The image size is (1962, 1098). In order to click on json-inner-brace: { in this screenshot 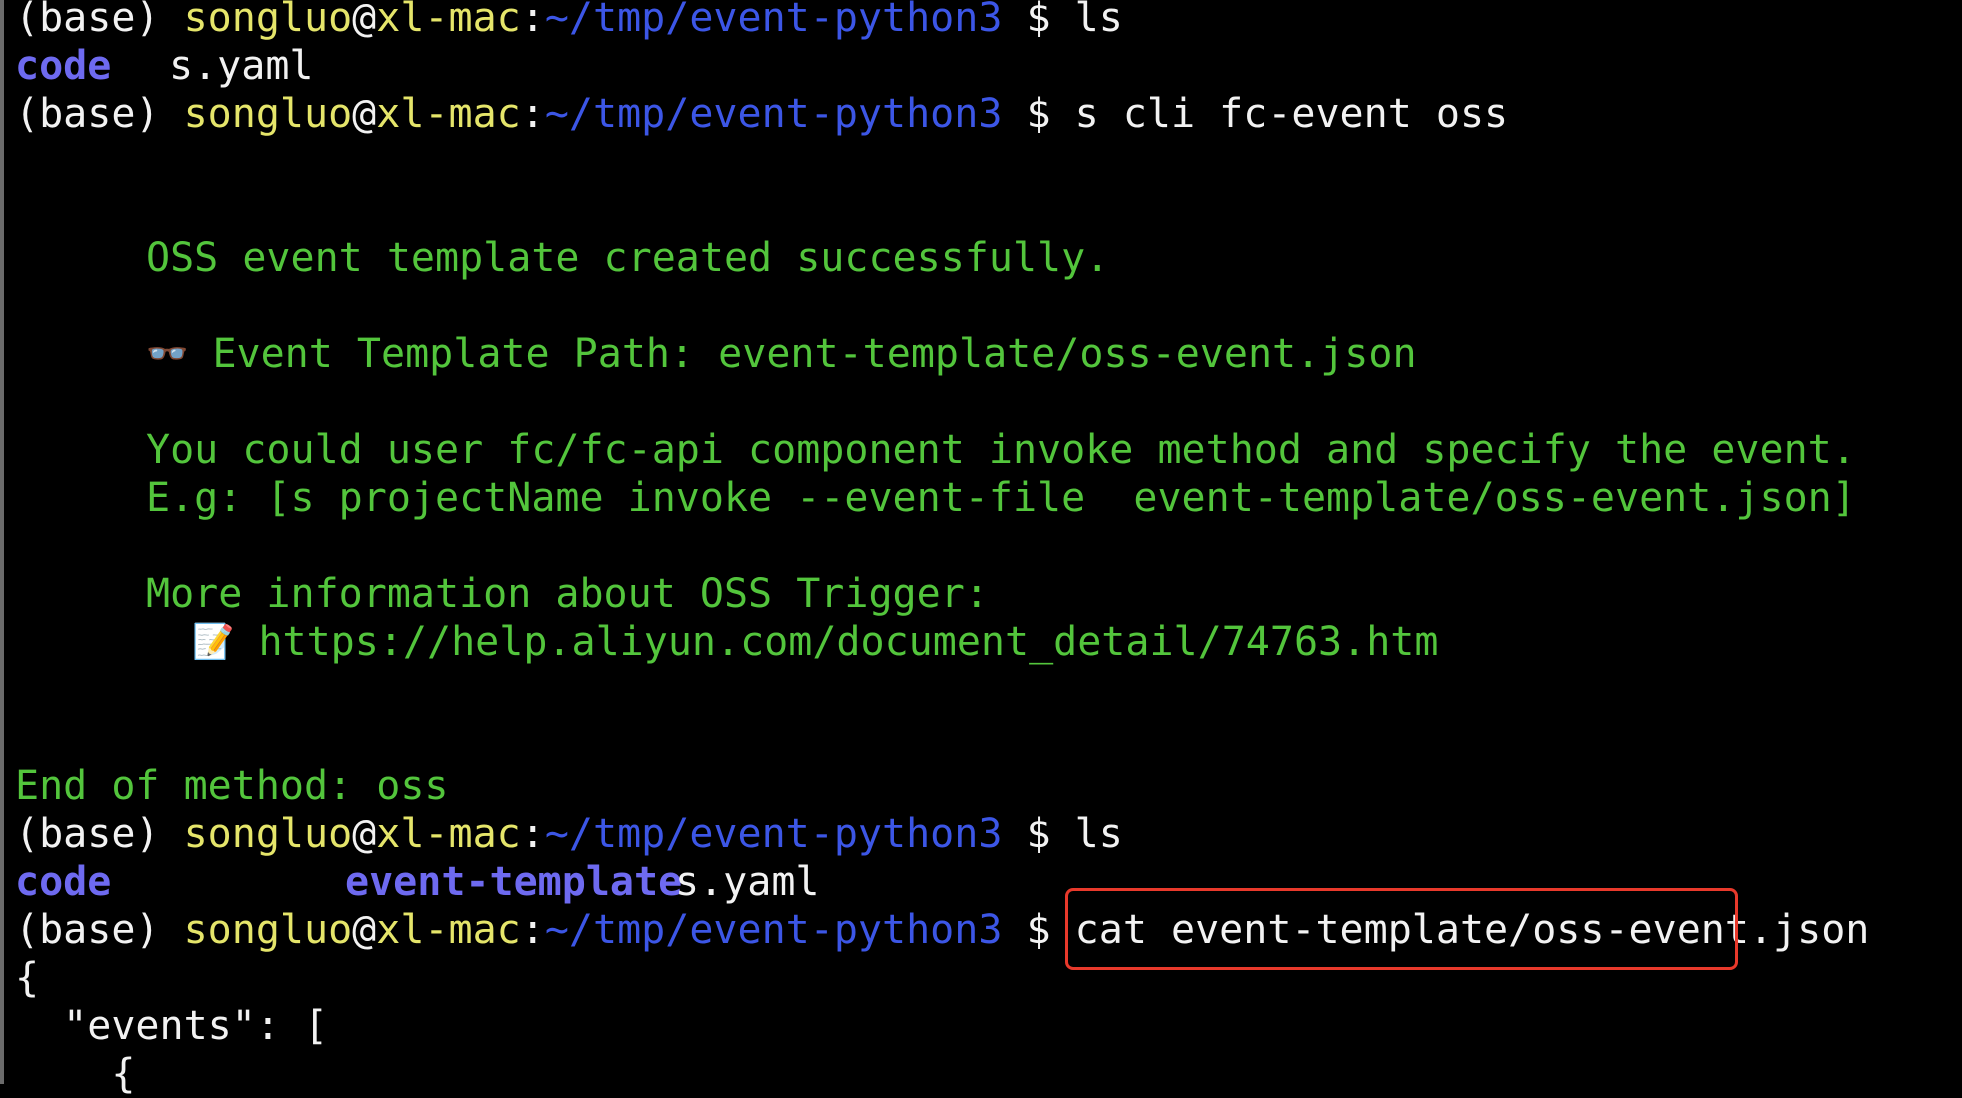, I will do `click(75, 1074)`.